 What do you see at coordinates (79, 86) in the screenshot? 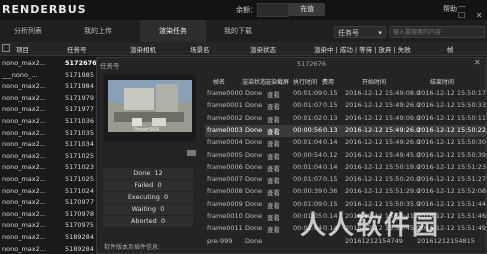
I see `task-row-id: 5171984` at bounding box center [79, 86].